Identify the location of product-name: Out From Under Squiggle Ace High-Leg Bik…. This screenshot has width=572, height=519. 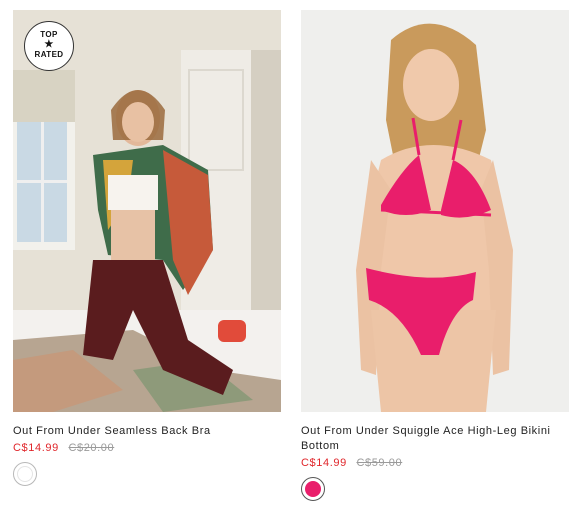
(435, 439).